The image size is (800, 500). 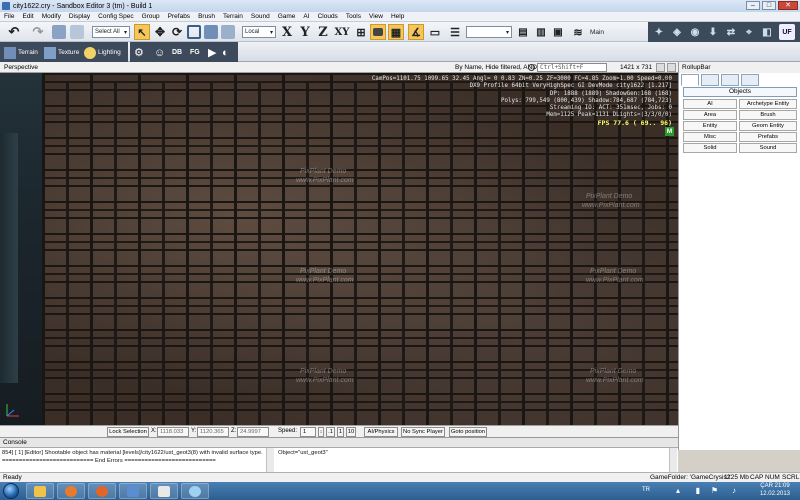 What do you see at coordinates (159, 52) in the screenshot?
I see `character-icon: ☺` at bounding box center [159, 52].